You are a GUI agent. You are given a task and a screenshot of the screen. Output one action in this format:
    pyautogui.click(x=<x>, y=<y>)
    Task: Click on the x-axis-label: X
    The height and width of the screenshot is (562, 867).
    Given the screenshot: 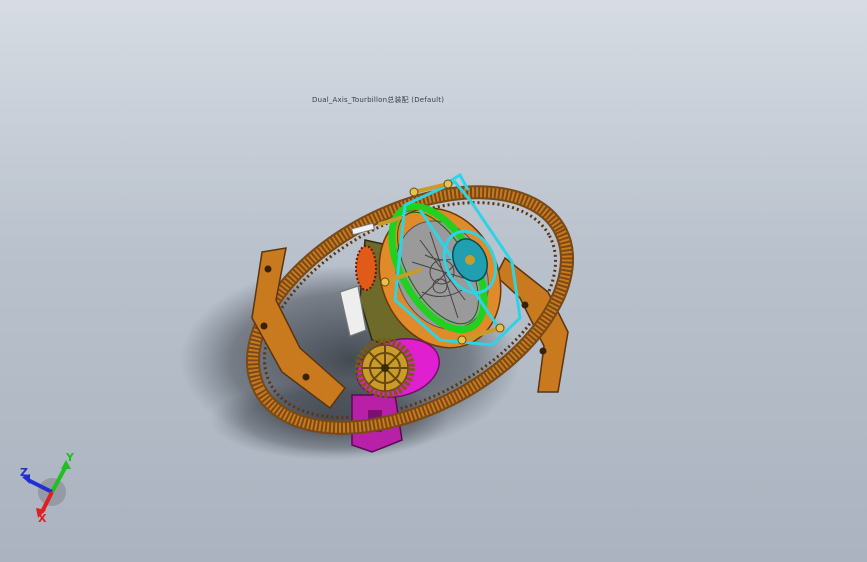 What is the action you would take?
    pyautogui.click(x=42, y=518)
    